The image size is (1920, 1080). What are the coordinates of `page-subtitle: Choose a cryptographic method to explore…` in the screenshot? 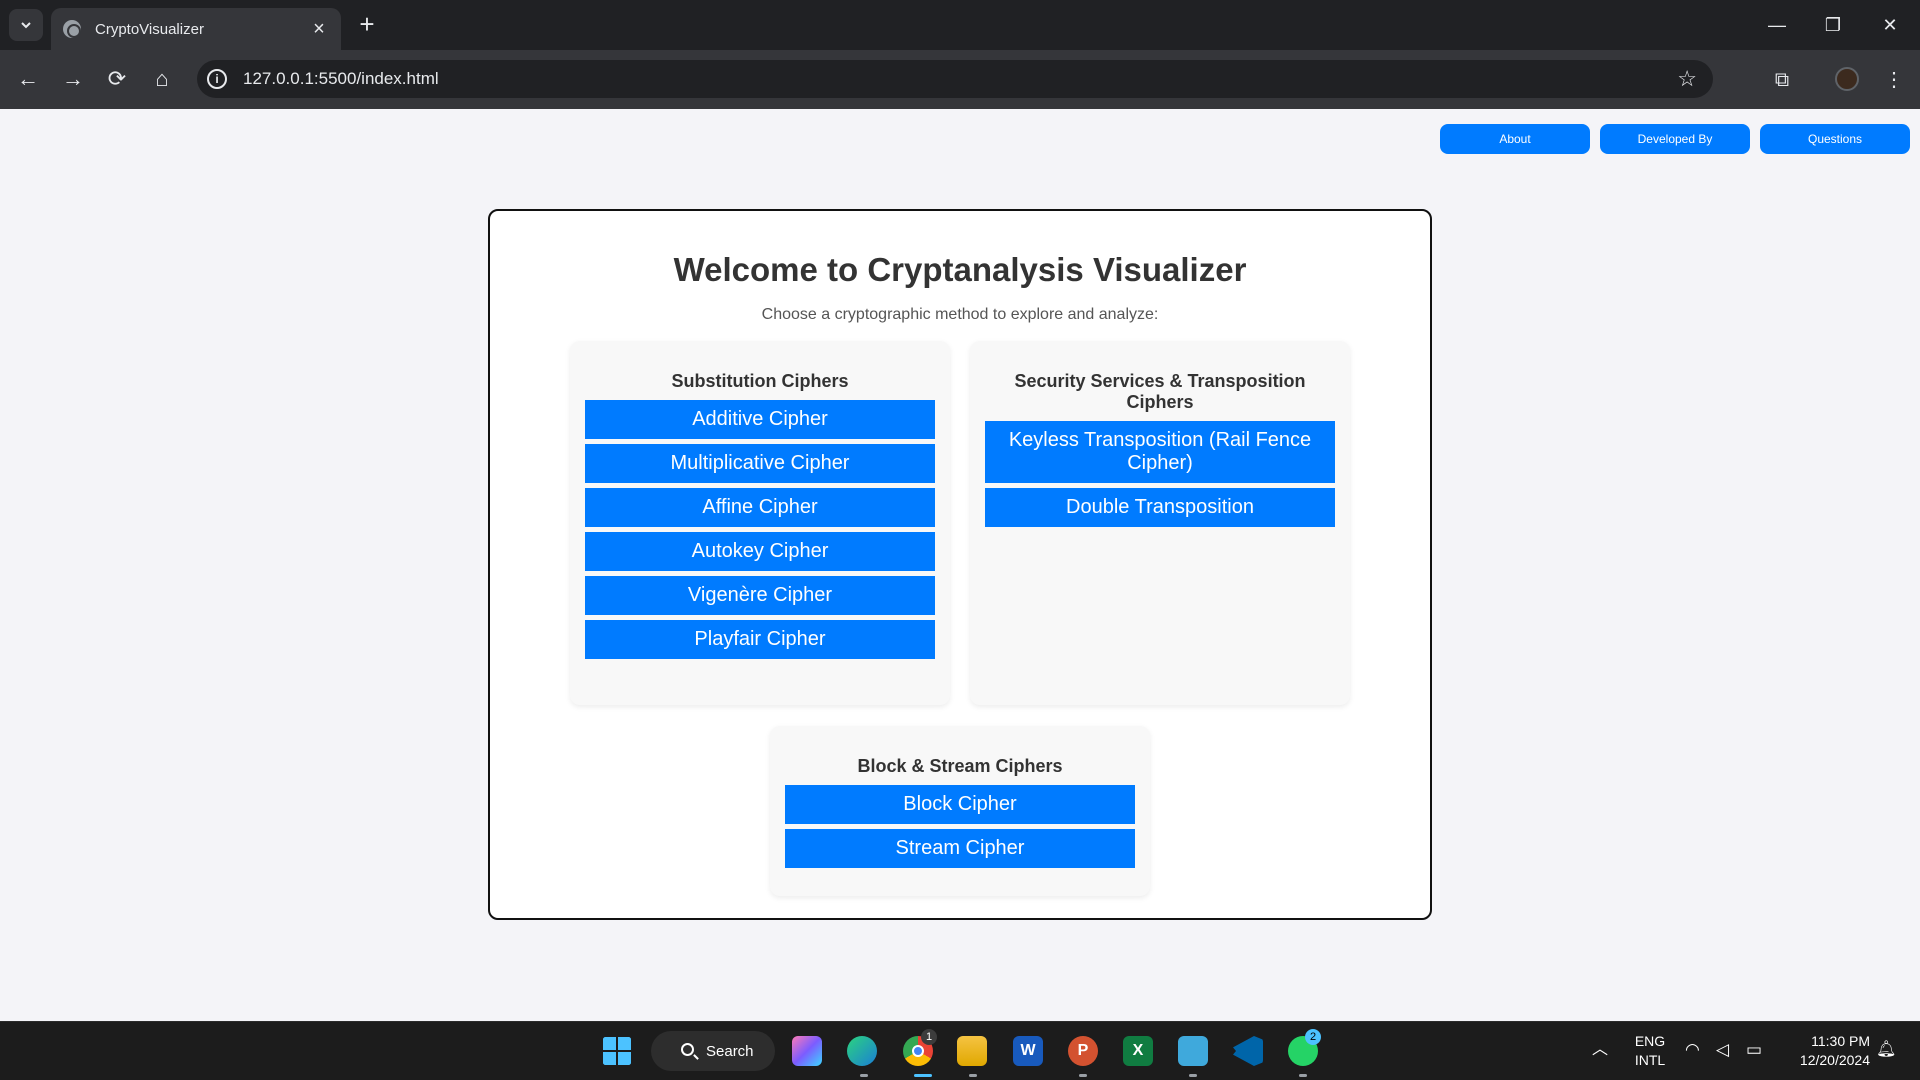 It's located at (960, 314).